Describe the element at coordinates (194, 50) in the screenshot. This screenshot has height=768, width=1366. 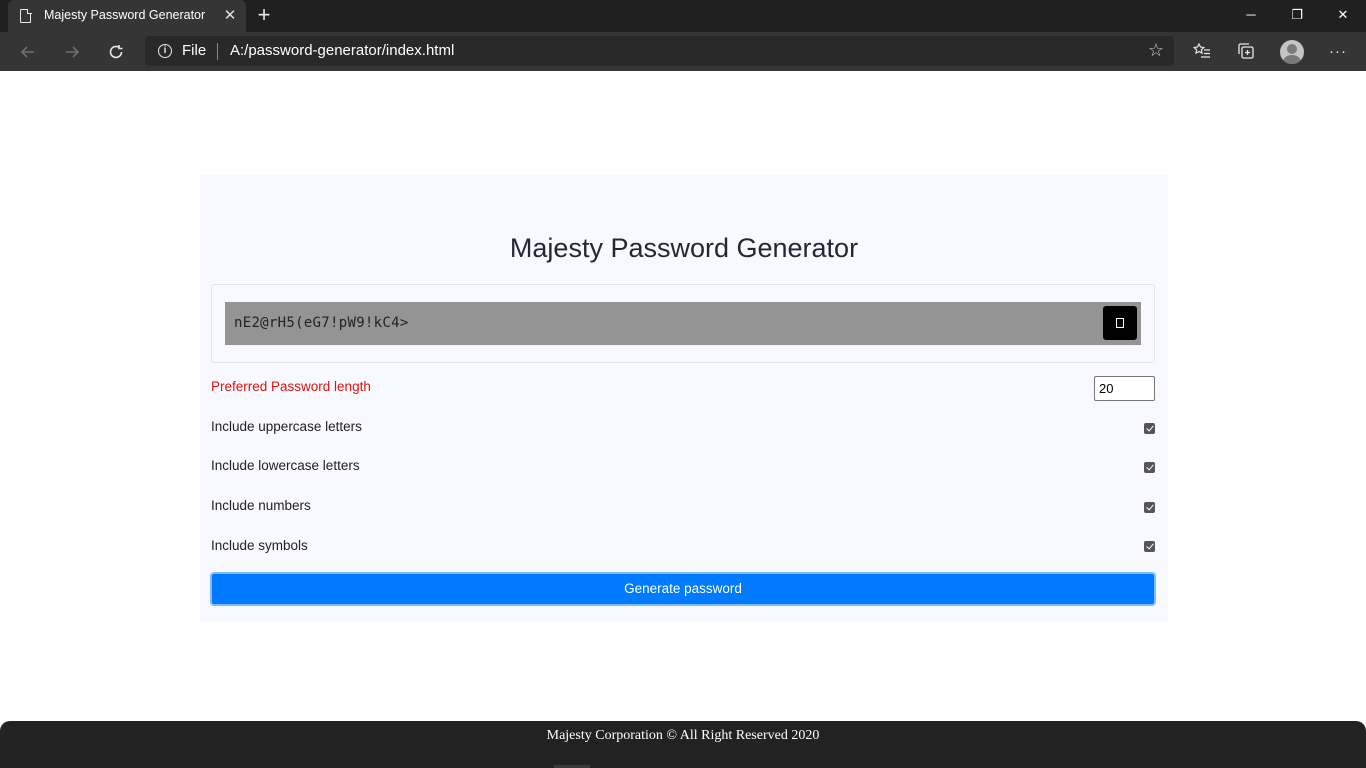
I see `url-scheme-label: File` at that location.